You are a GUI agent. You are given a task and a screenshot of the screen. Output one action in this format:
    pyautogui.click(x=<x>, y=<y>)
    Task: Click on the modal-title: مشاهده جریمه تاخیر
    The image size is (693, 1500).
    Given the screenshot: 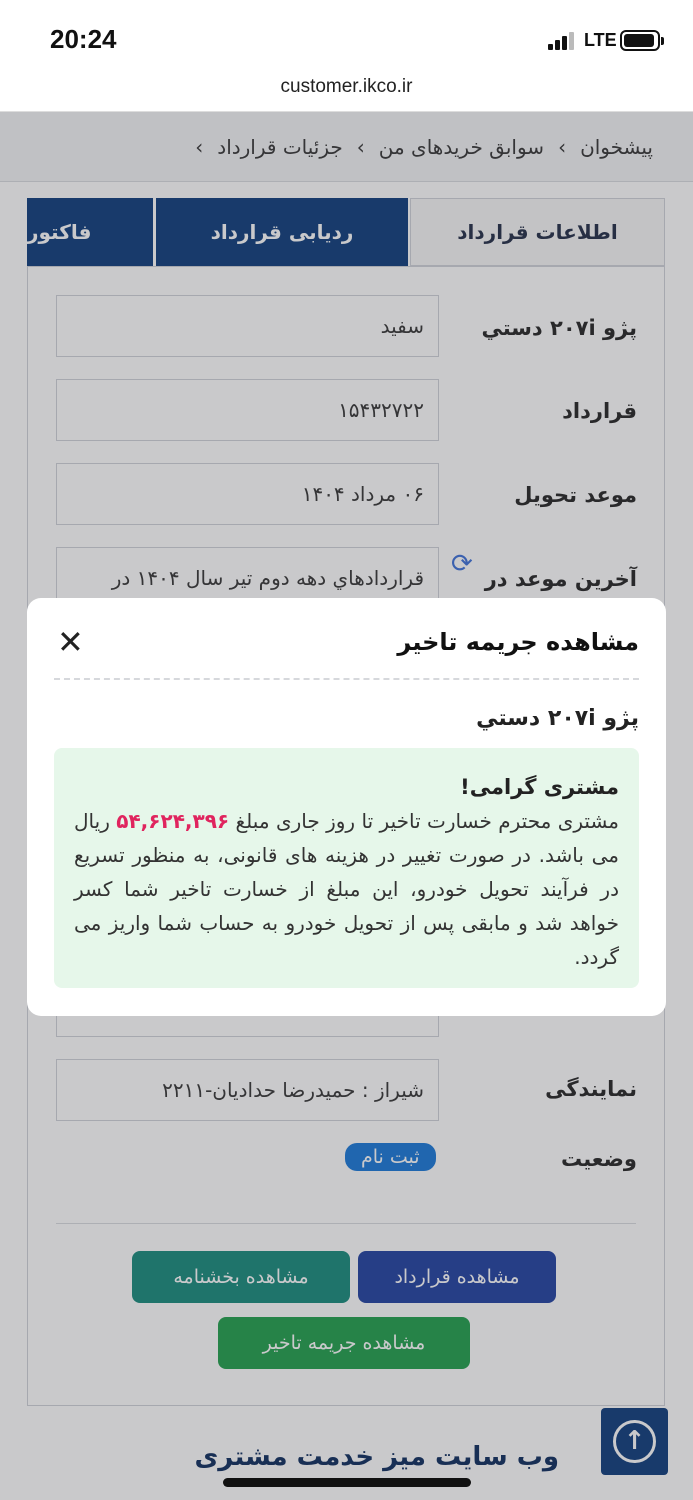 What is the action you would take?
    pyautogui.click(x=518, y=642)
    